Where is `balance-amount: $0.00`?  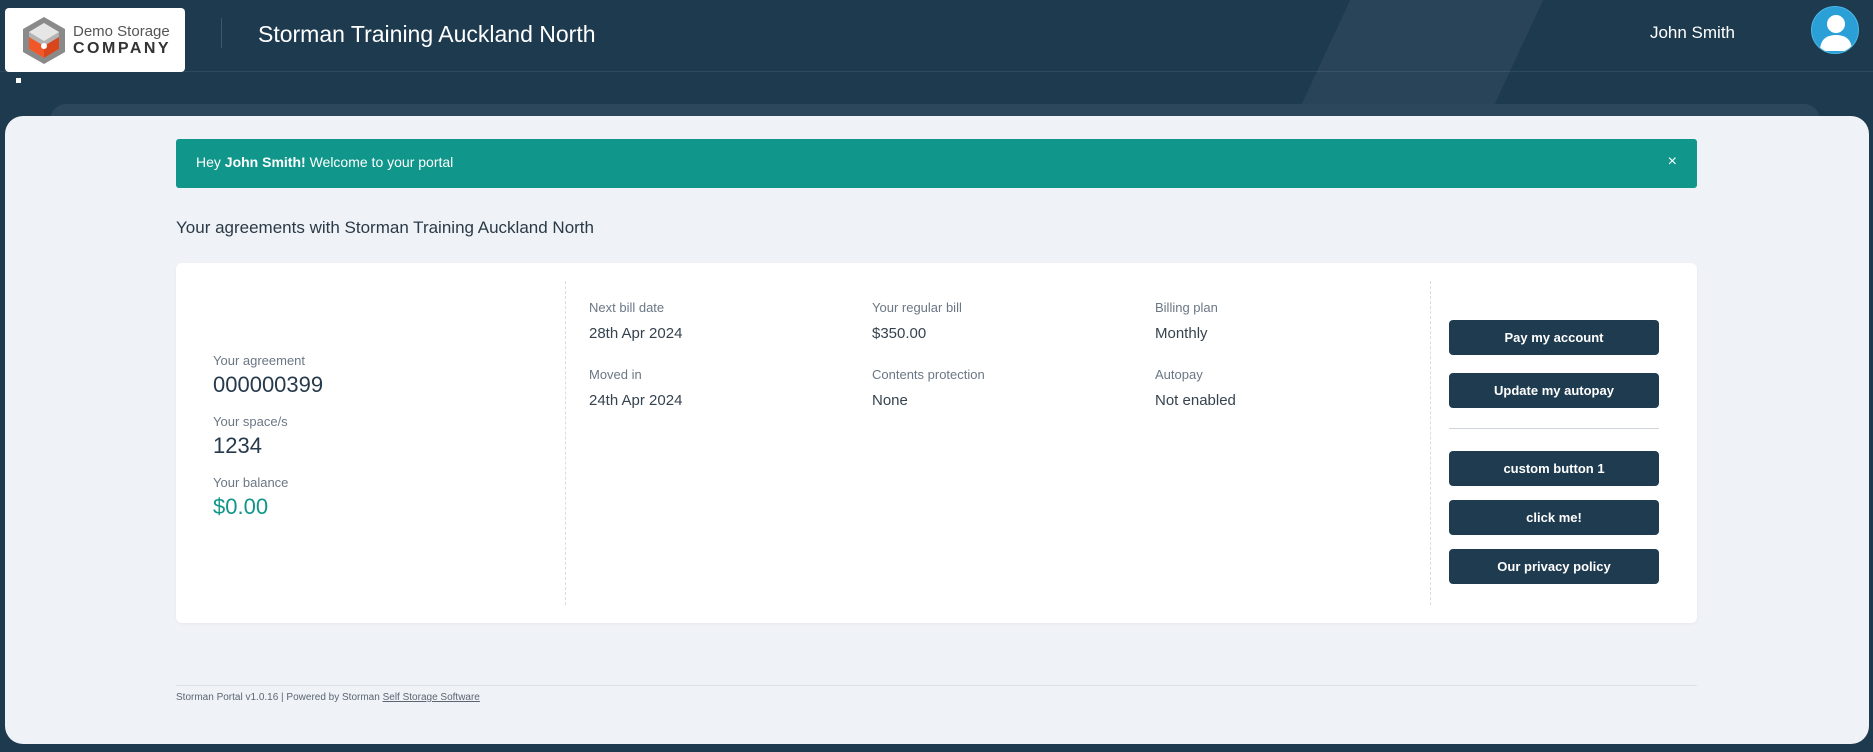
balance-amount: $0.00 is located at coordinates (241, 506).